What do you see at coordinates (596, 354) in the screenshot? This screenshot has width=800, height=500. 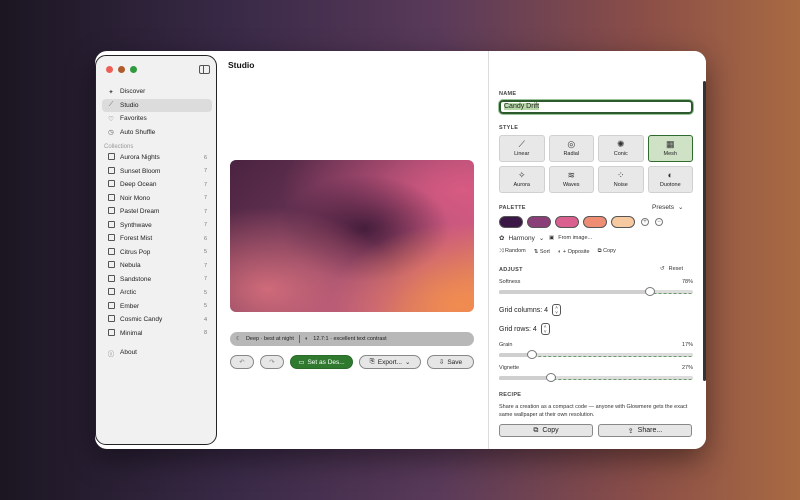 I see `grain-slider` at bounding box center [596, 354].